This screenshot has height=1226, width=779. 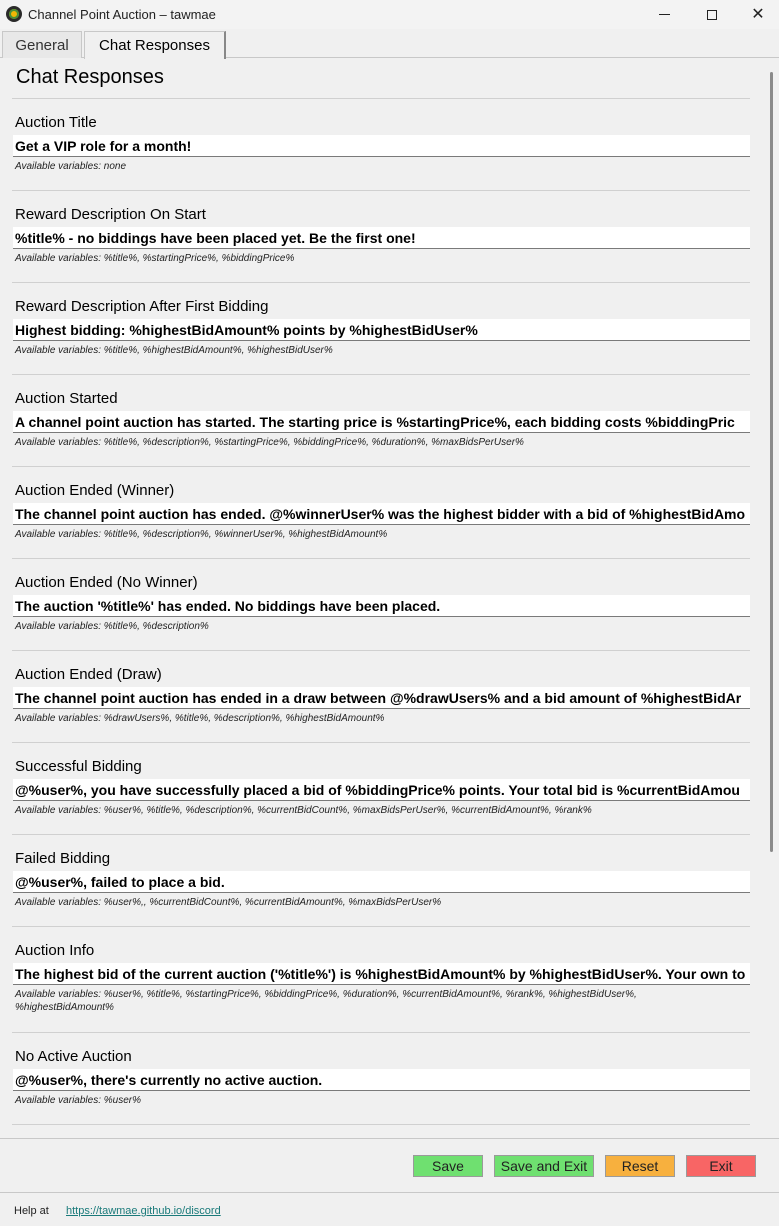 What do you see at coordinates (55, 950) in the screenshot?
I see `section-label: Auction Info` at bounding box center [55, 950].